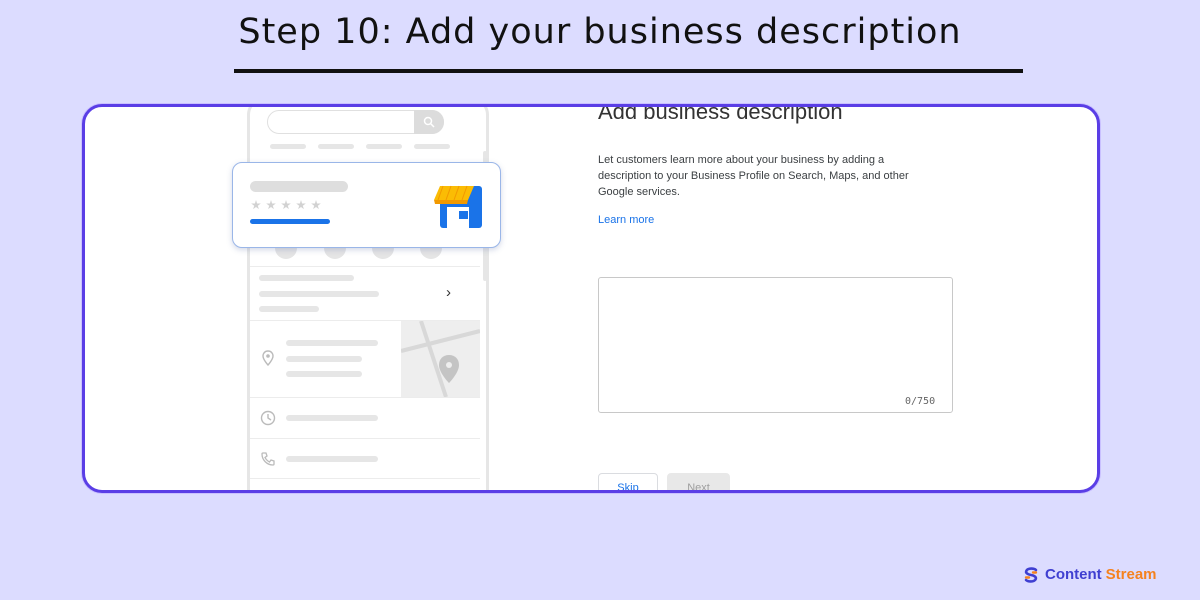 The height and width of the screenshot is (600, 1200). Describe the element at coordinates (920, 401) in the screenshot. I see `character-counter: 0/750` at that location.